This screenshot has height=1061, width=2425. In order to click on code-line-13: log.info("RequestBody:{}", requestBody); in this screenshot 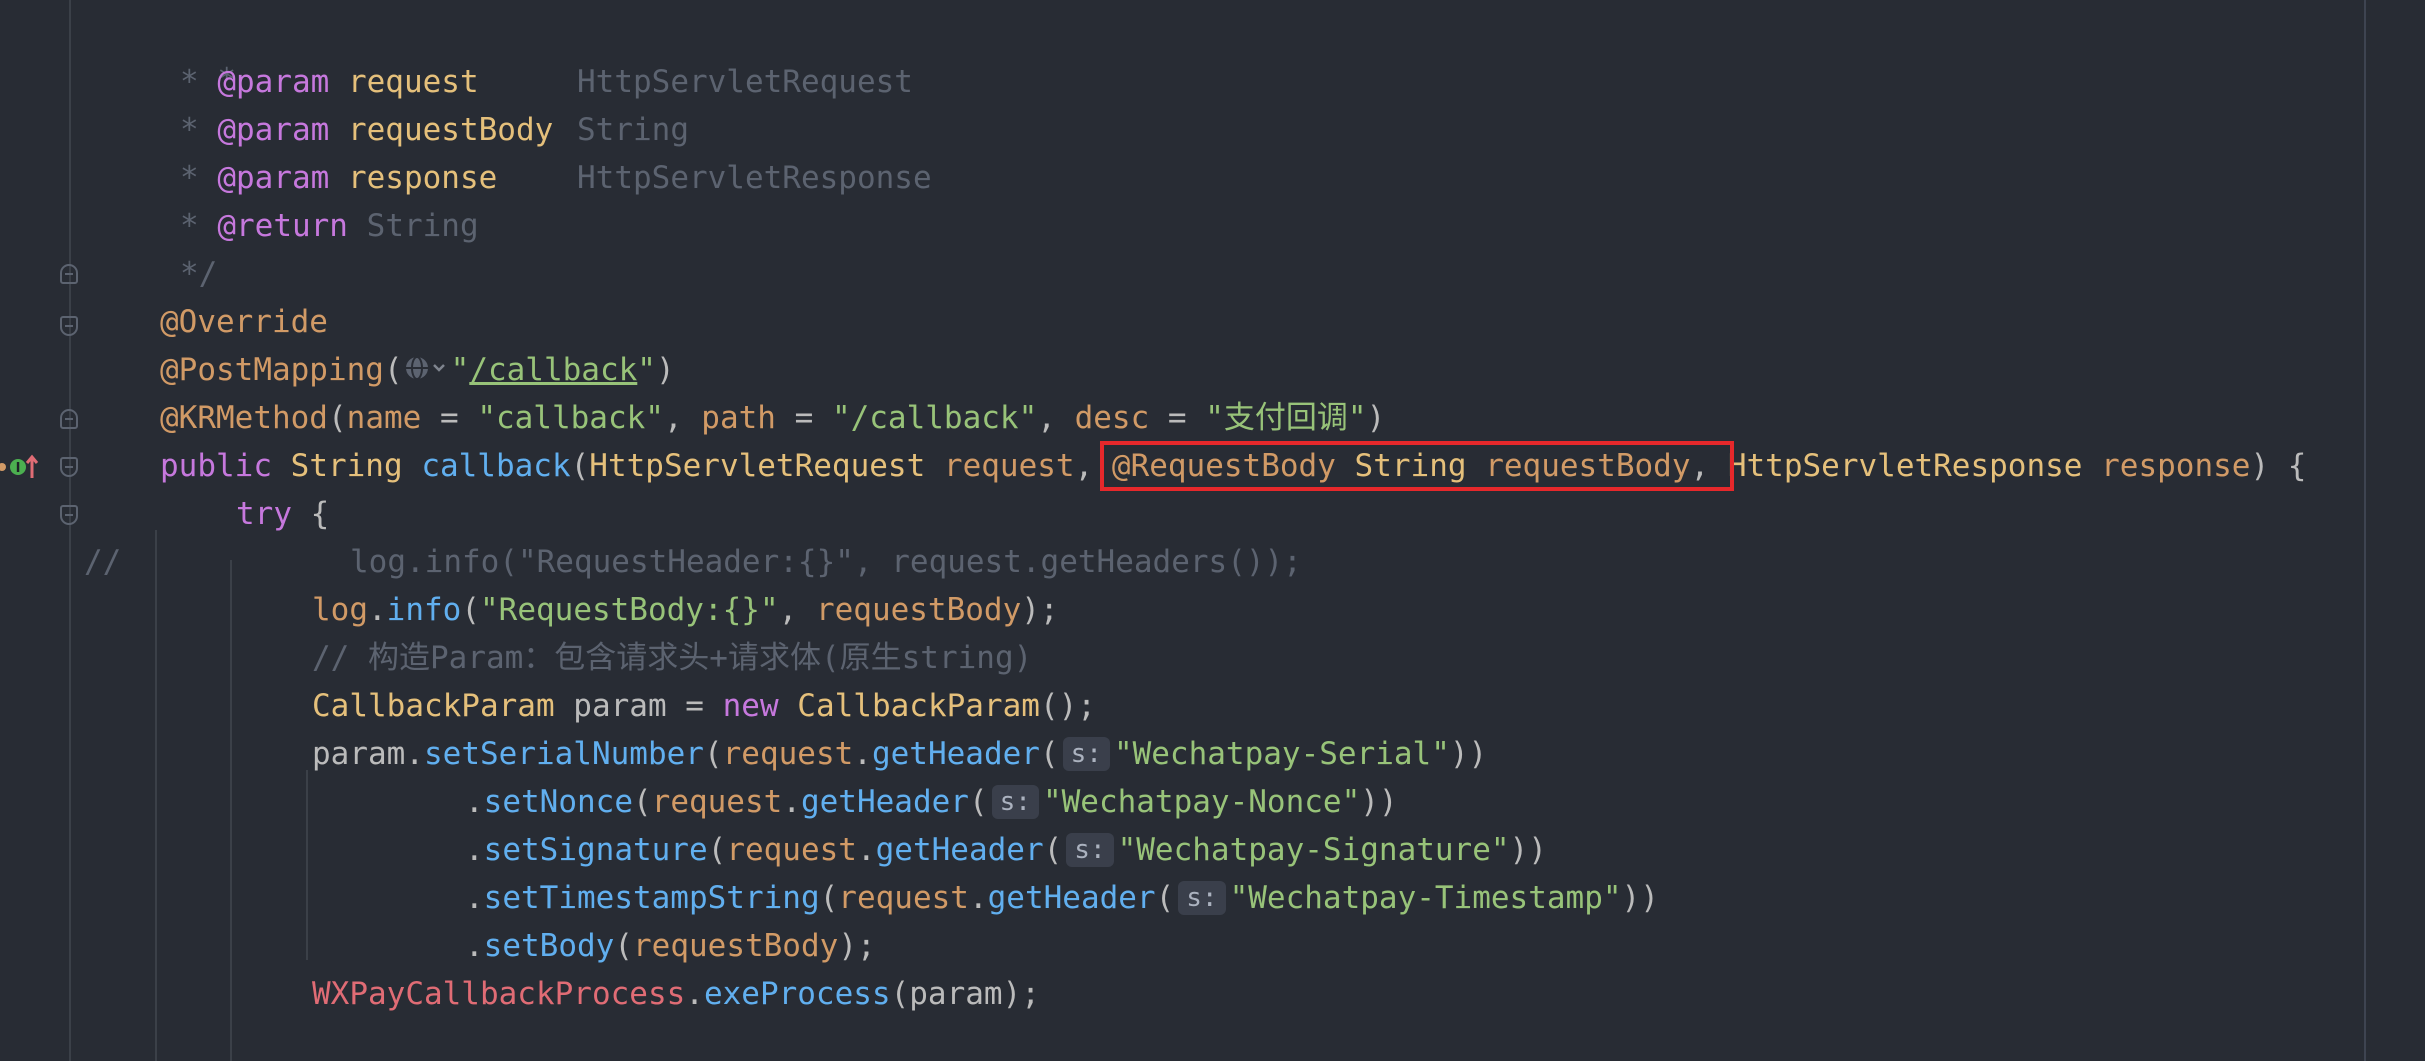, I will do `click(685, 610)`.